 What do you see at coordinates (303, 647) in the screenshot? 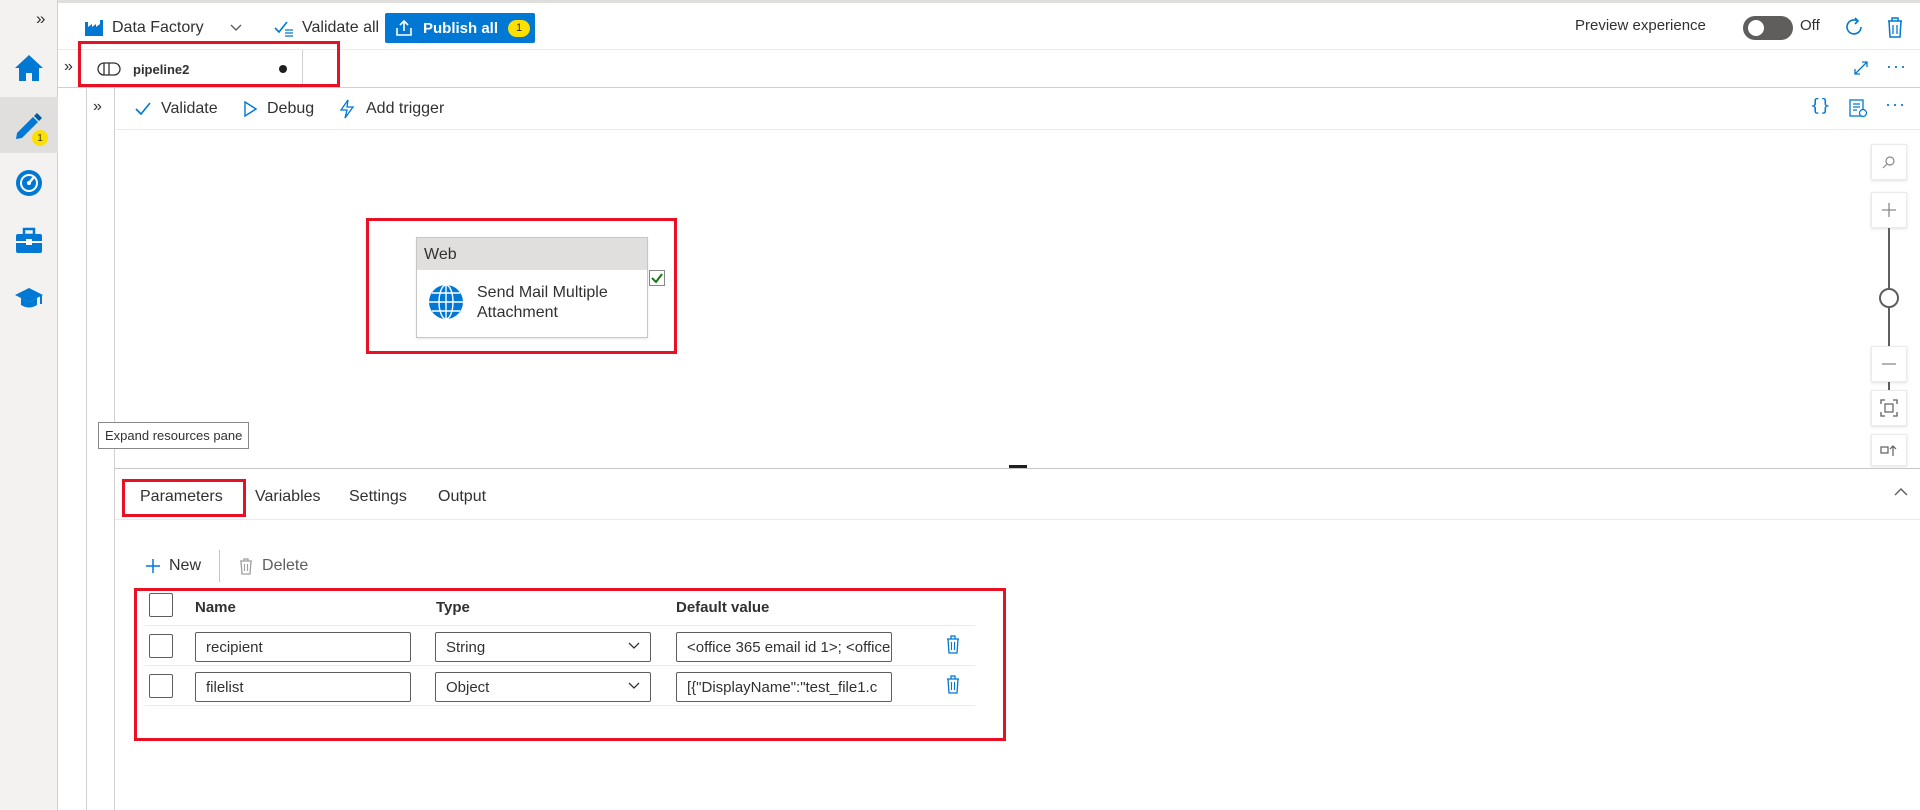
I see `parameter-name-input: recipient` at bounding box center [303, 647].